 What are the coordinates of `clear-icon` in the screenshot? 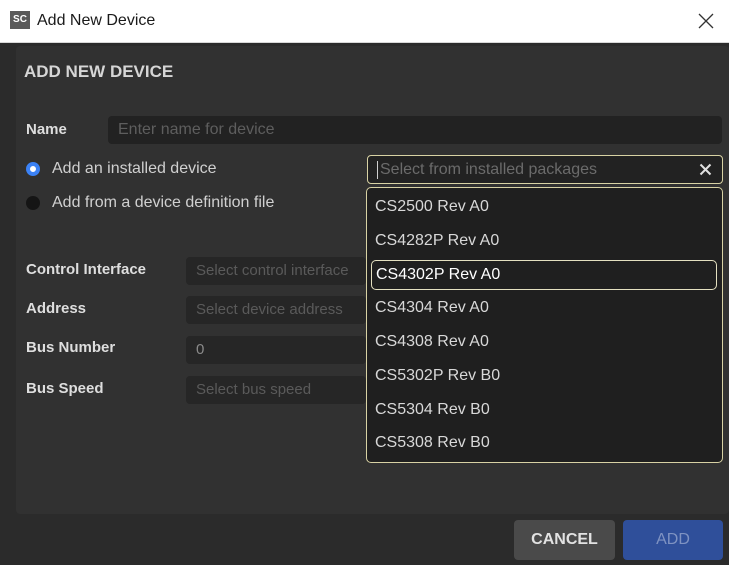 It's located at (705, 169).